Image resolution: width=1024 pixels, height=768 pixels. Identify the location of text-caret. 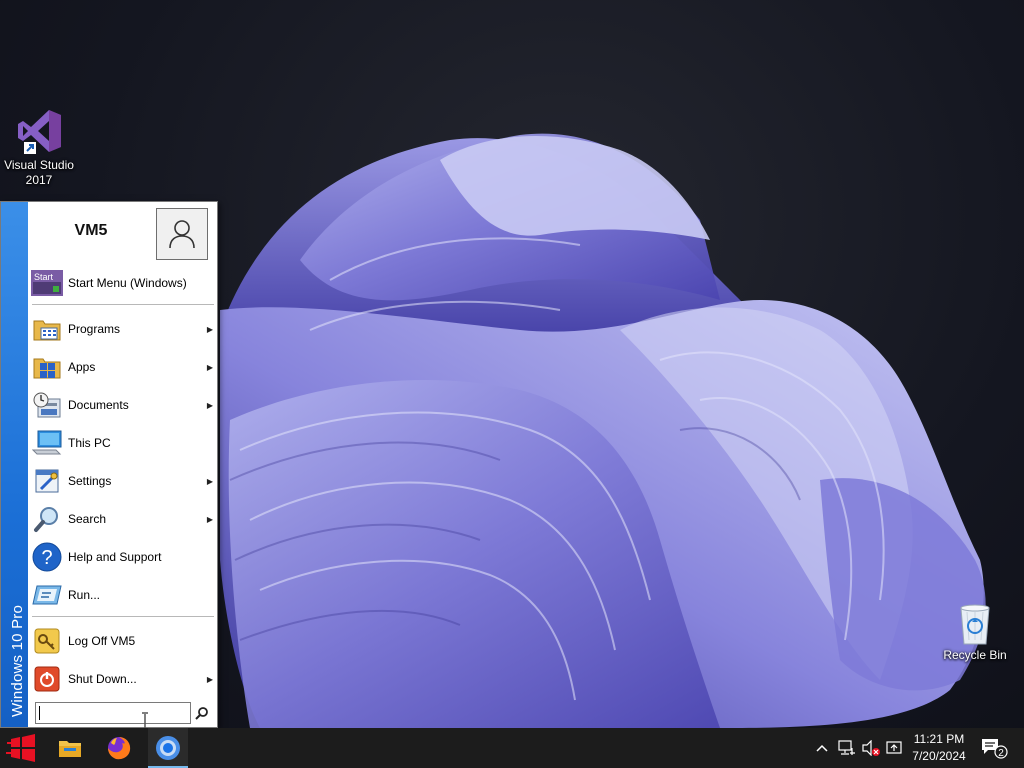
(39, 713).